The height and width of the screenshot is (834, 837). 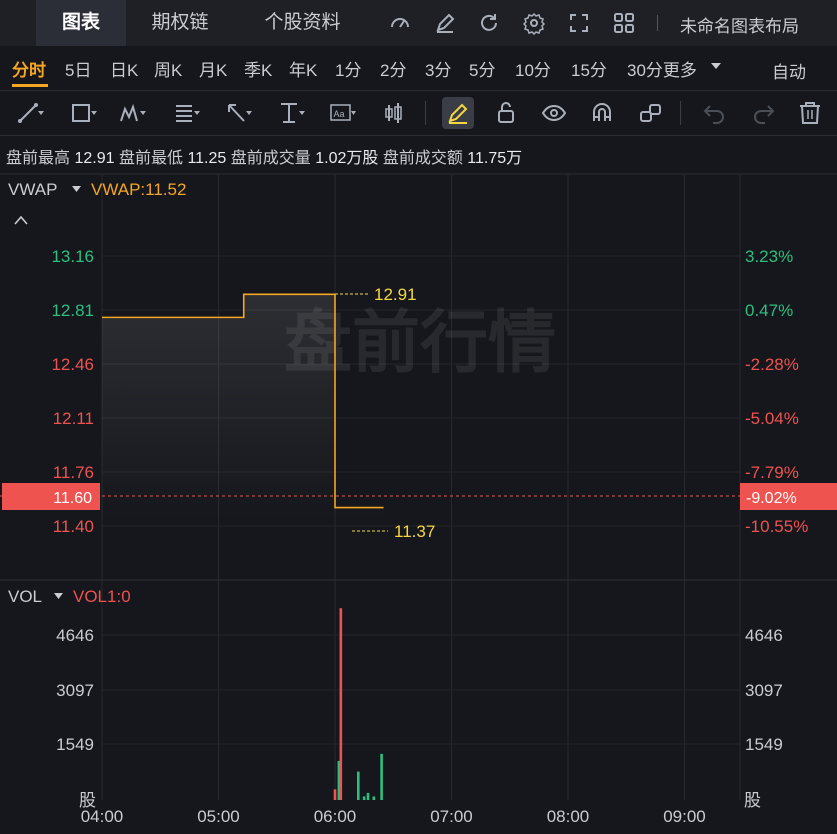 I want to click on volume-unit-right: 股, so click(x=752, y=800).